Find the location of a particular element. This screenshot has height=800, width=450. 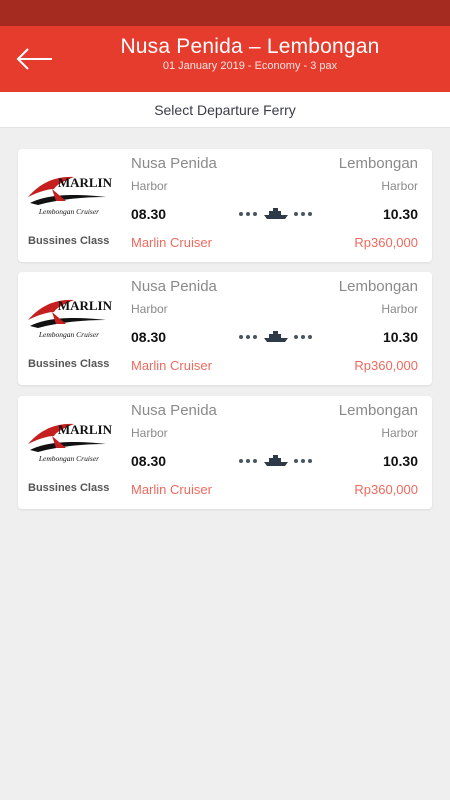

back-button is located at coordinates (34, 59).